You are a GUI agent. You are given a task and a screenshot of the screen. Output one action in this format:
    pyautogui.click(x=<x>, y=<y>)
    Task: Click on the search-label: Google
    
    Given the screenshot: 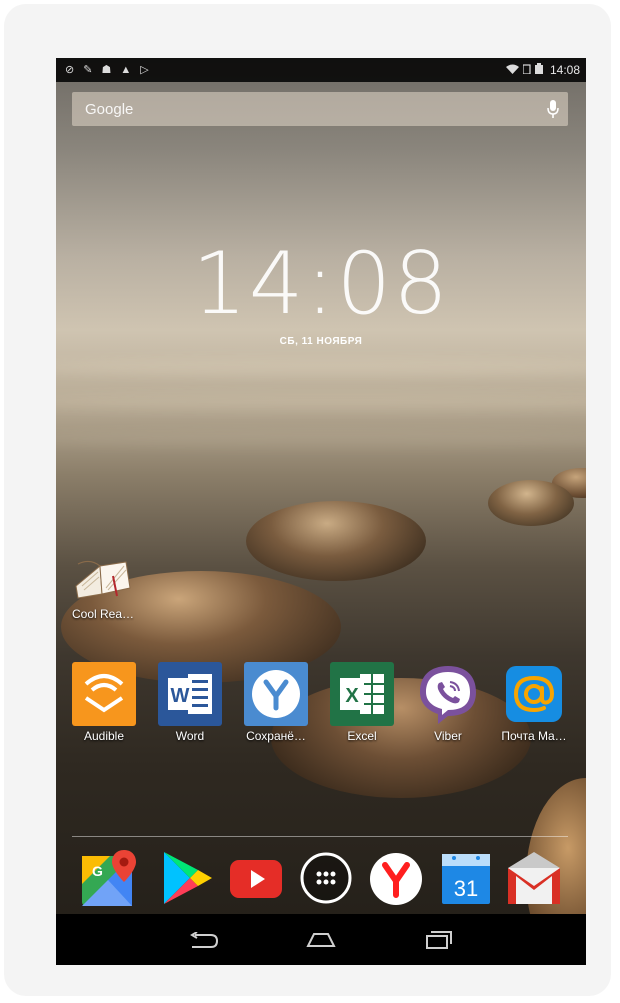 What is the action you would take?
    pyautogui.click(x=109, y=109)
    